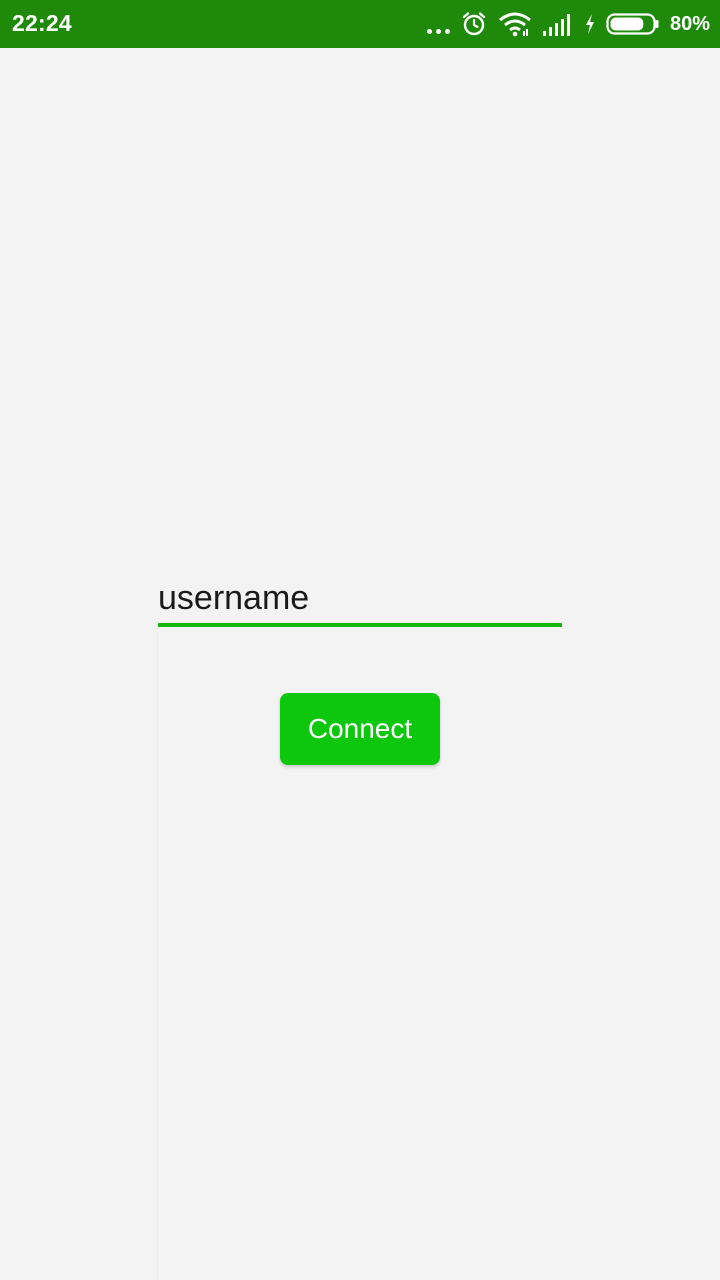 Image resolution: width=720 pixels, height=1280 pixels. Describe the element at coordinates (632, 24) in the screenshot. I see `battery-icon` at that location.